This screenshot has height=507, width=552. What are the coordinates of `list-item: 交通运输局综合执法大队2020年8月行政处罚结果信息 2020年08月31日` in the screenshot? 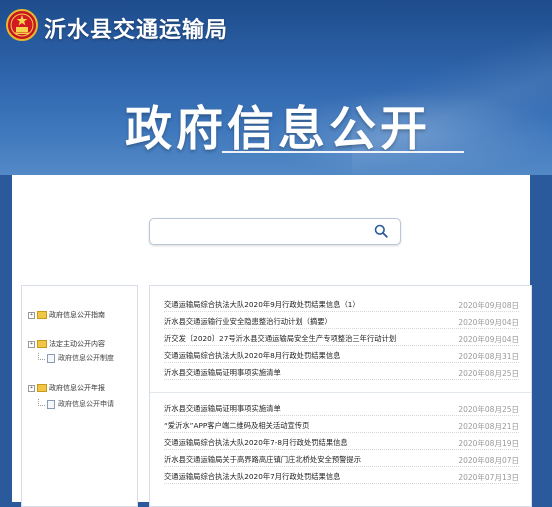 It's located at (341, 355).